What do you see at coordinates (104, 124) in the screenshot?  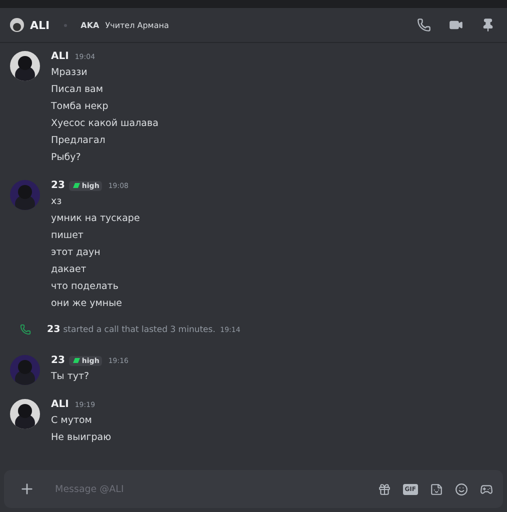 I see `message-text: Хуесос какой шалава` at bounding box center [104, 124].